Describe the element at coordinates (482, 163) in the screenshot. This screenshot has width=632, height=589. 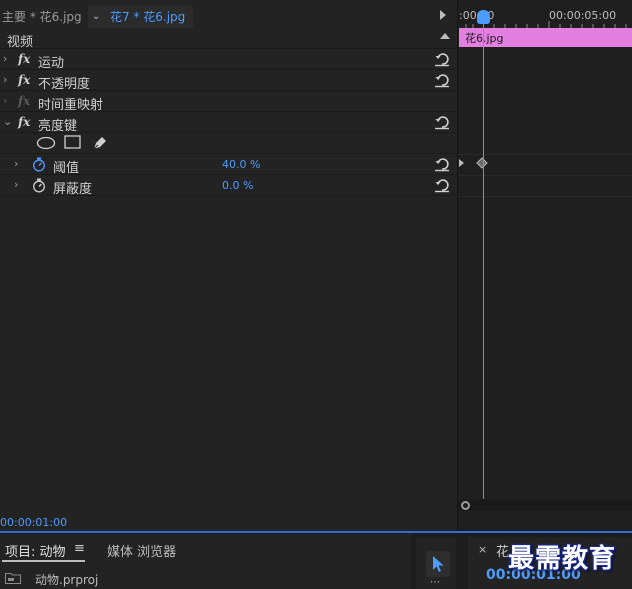
I see `keyframe-diamond` at that location.